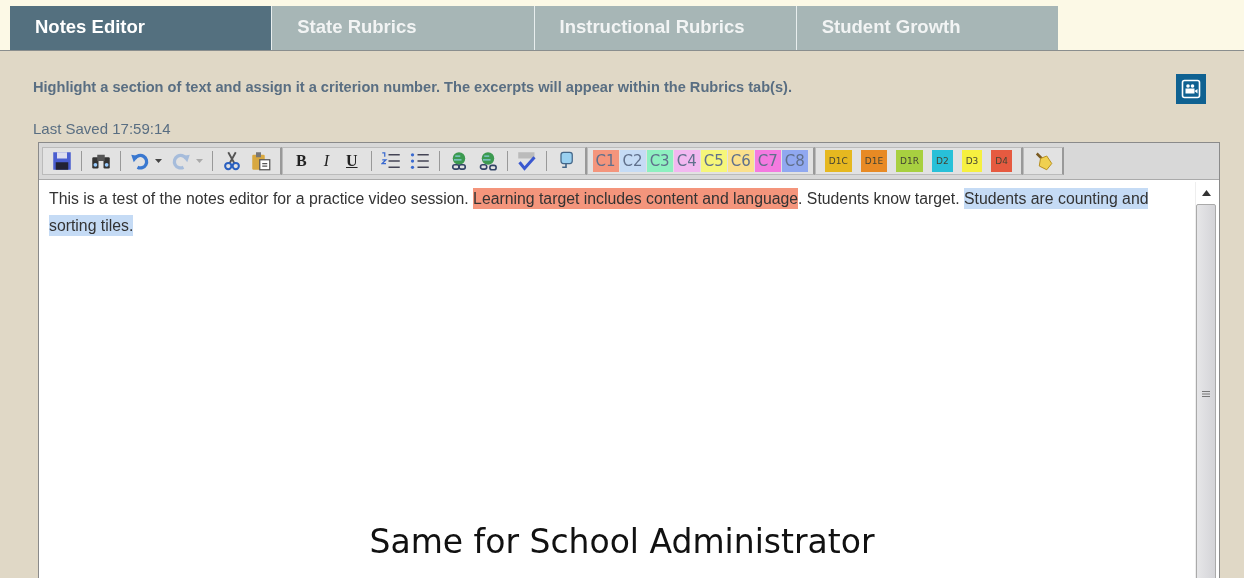 This screenshot has height=578, width=1244. What do you see at coordinates (526, 161) in the screenshot?
I see `spellcheck-icon` at bounding box center [526, 161].